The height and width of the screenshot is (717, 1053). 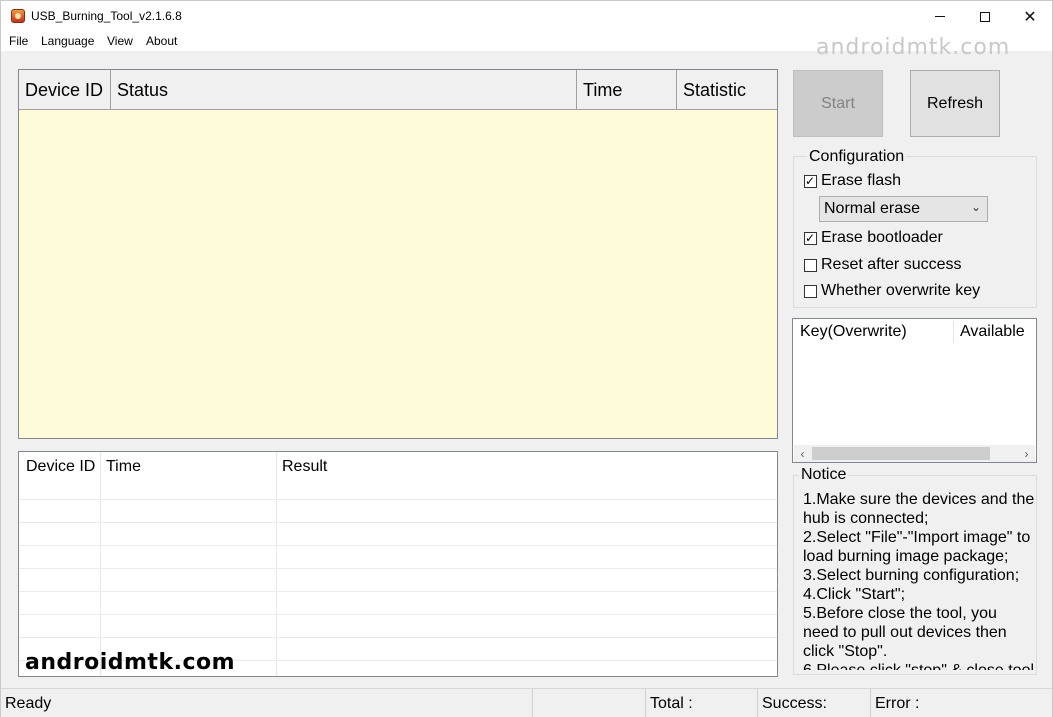 What do you see at coordinates (953, 332) in the screenshot?
I see `key-column-divider` at bounding box center [953, 332].